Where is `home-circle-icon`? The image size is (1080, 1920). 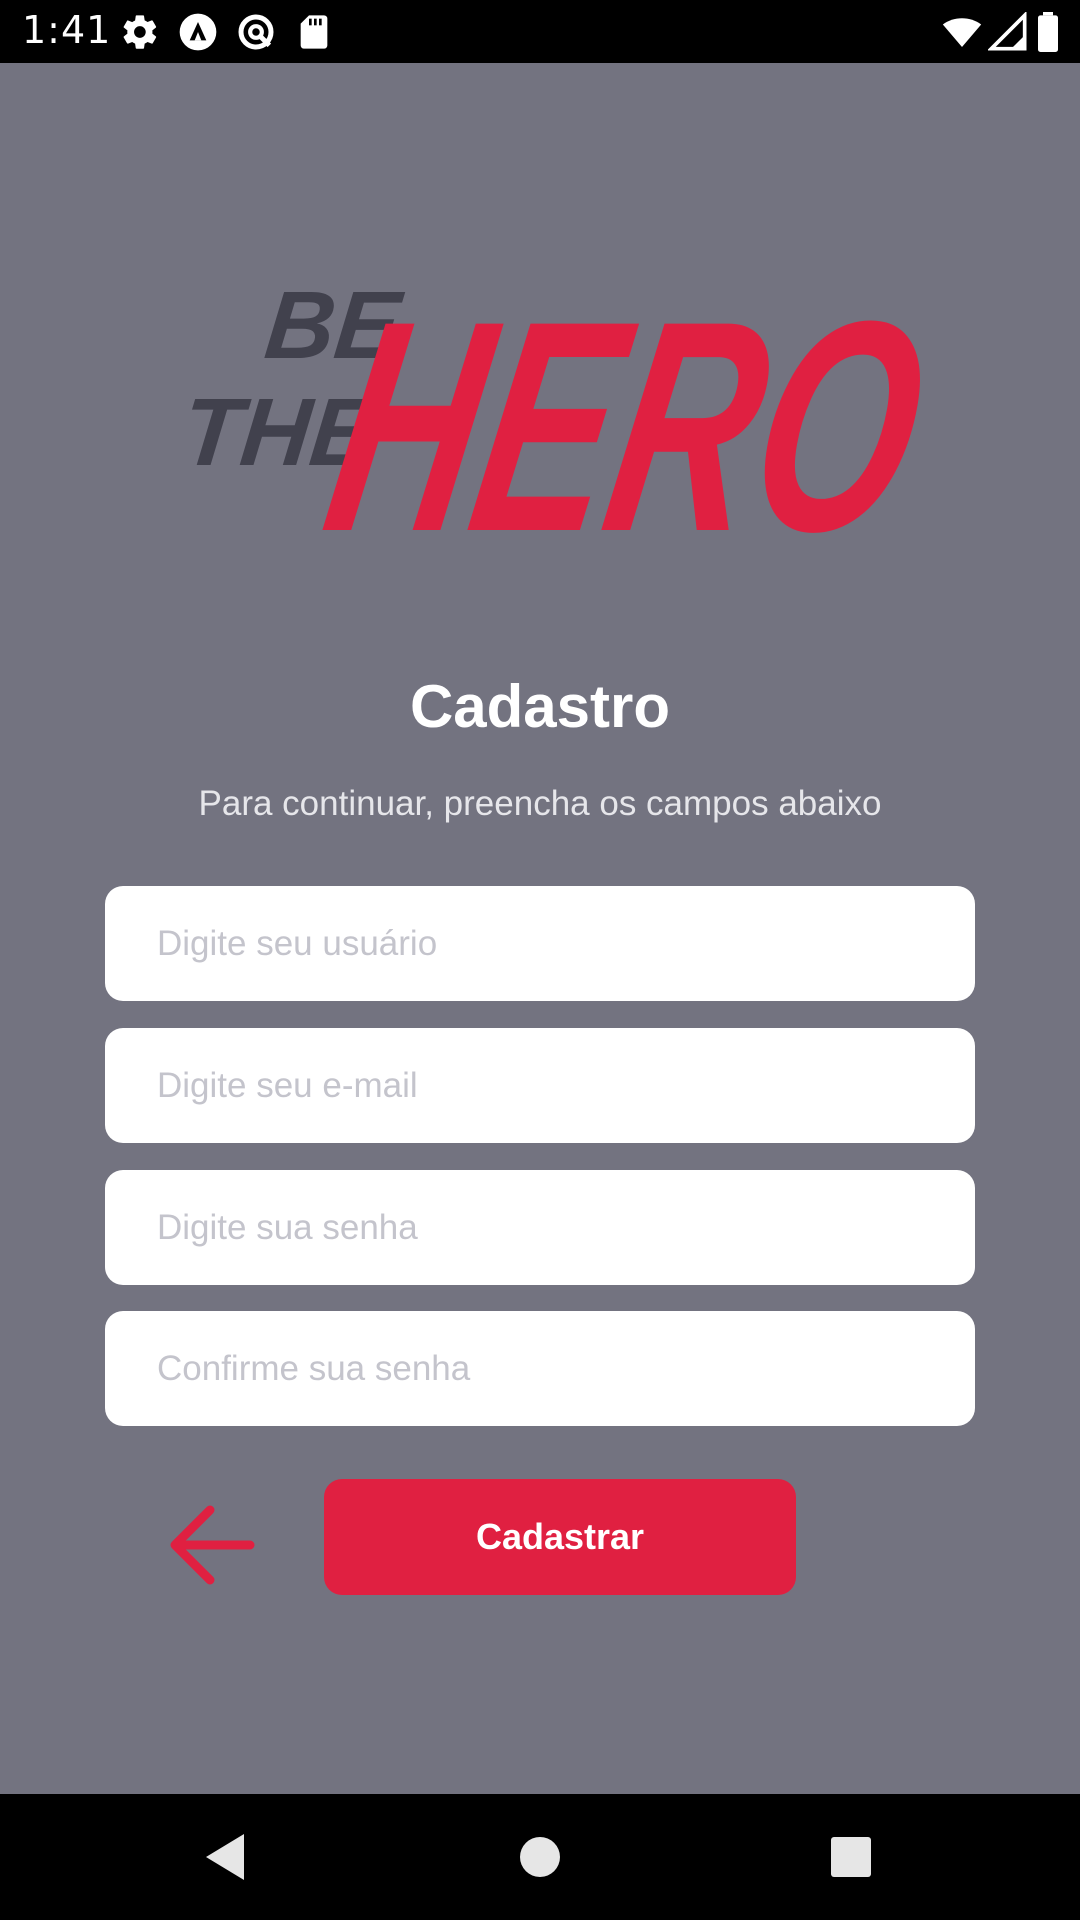 home-circle-icon is located at coordinates (540, 1857).